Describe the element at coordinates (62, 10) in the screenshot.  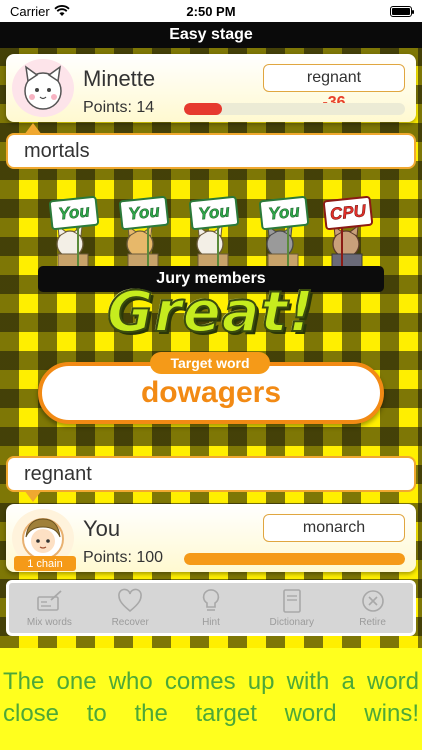
I see `wifi-icon` at that location.